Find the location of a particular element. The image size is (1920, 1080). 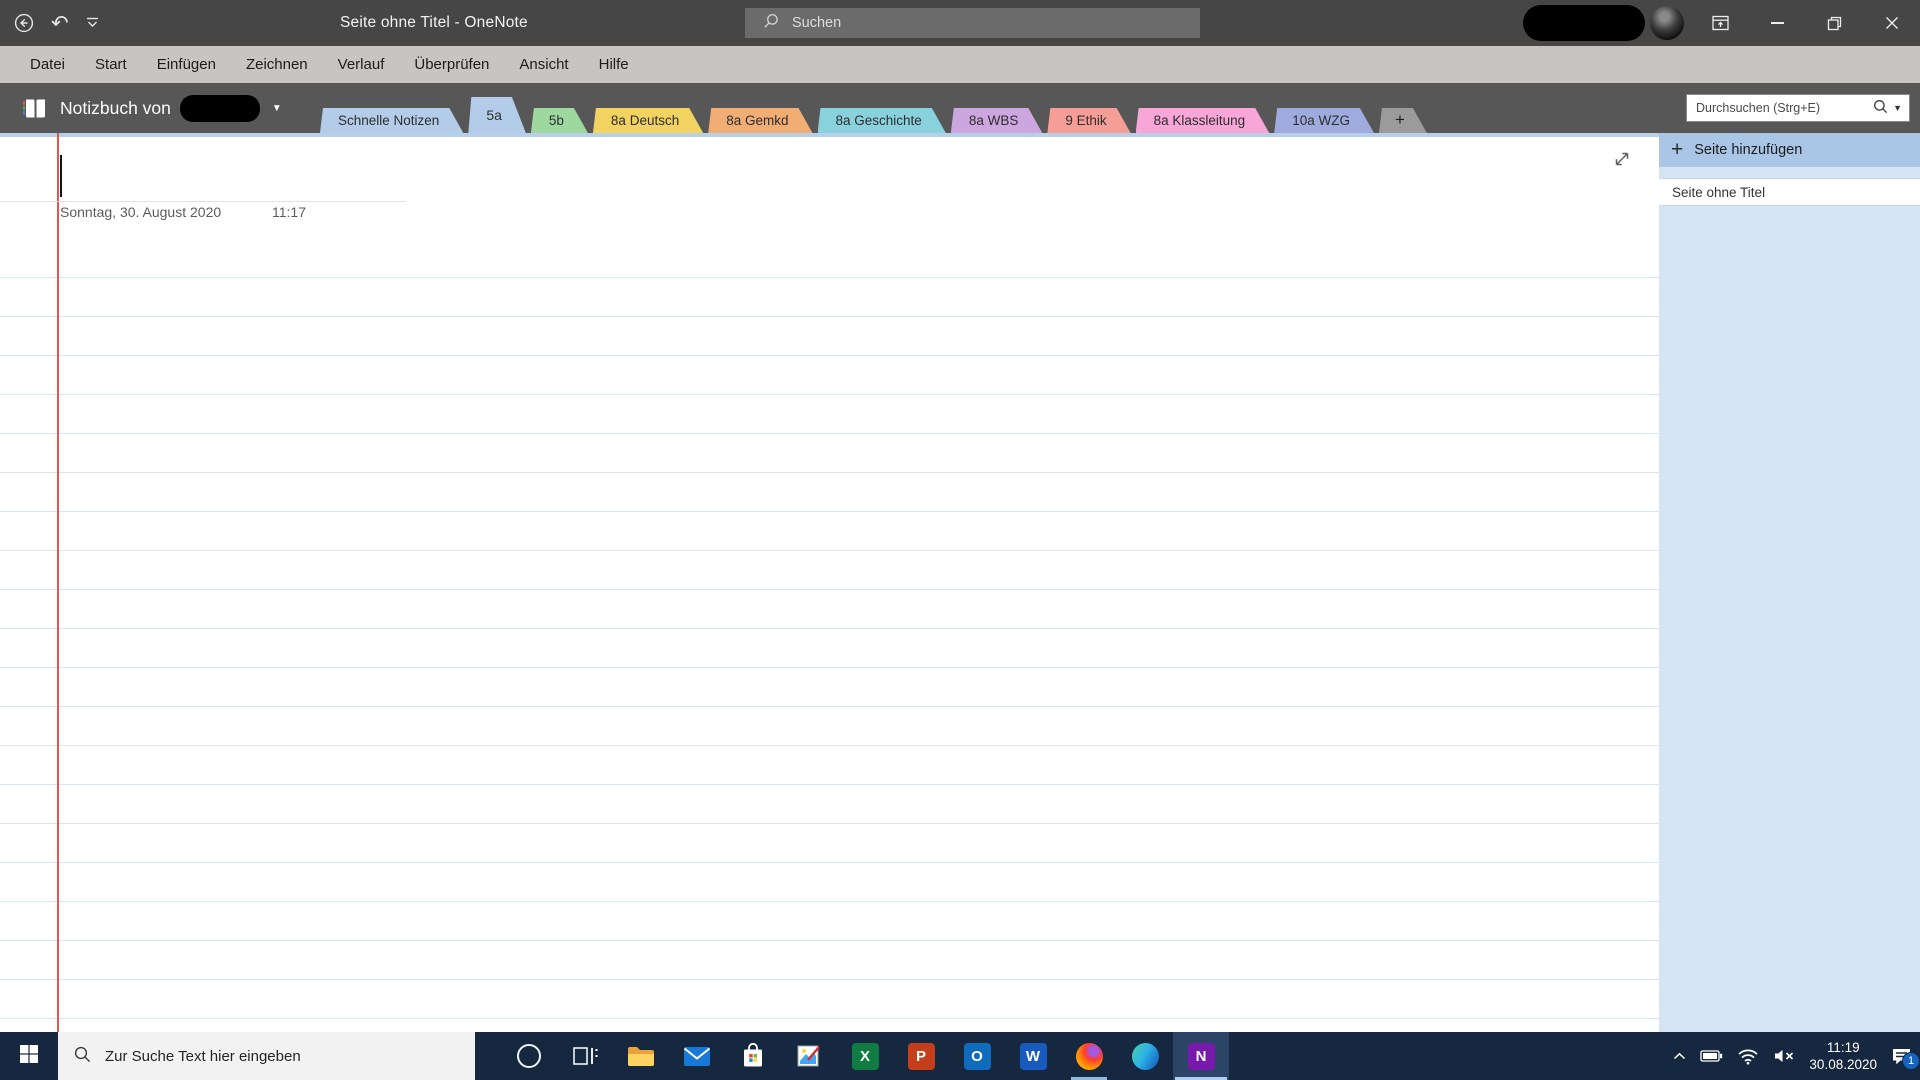

titlebar-search: Suchen is located at coordinates (972, 23).